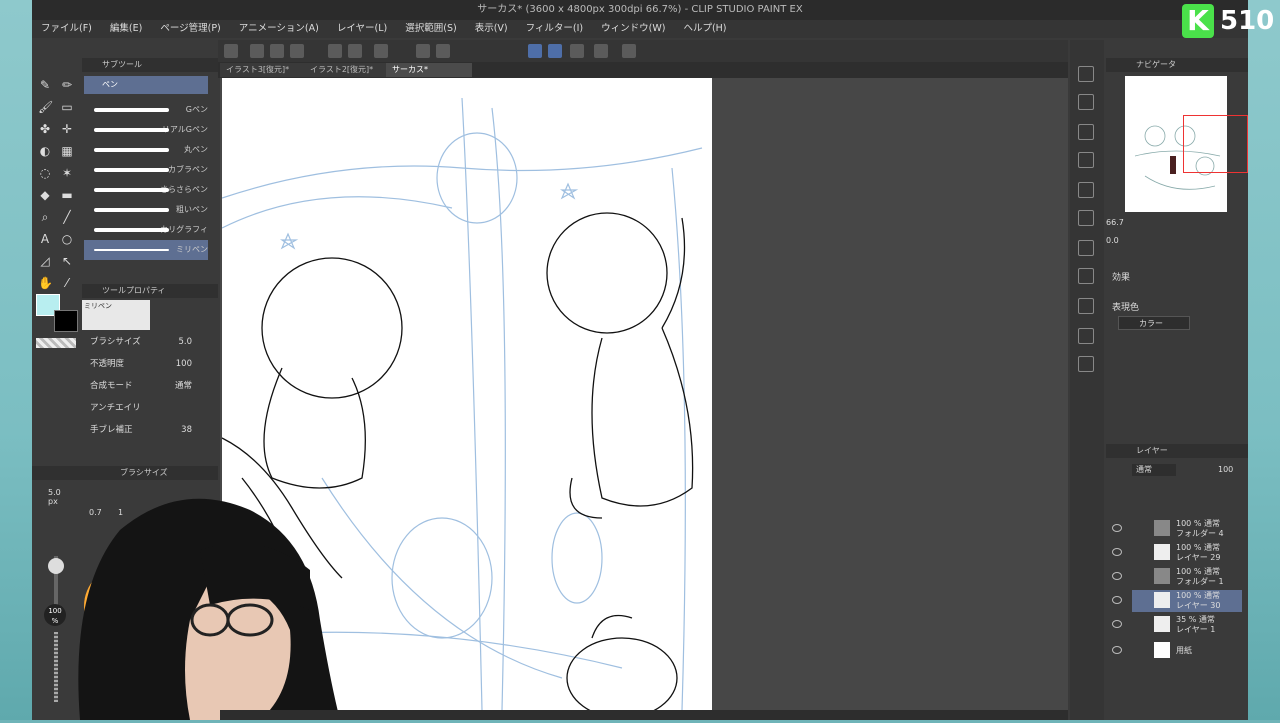 Image resolution: width=1280 pixels, height=723 pixels. What do you see at coordinates (1215, 144) in the screenshot?
I see `navigator-viewport-frame` at bounding box center [1215, 144].